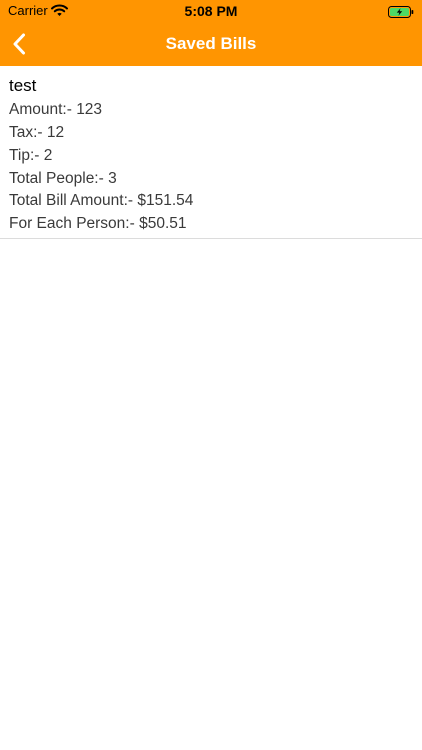 This screenshot has width=422, height=750. I want to click on header: Carrier 5:08 PM Saved Bills, so click(211, 33).